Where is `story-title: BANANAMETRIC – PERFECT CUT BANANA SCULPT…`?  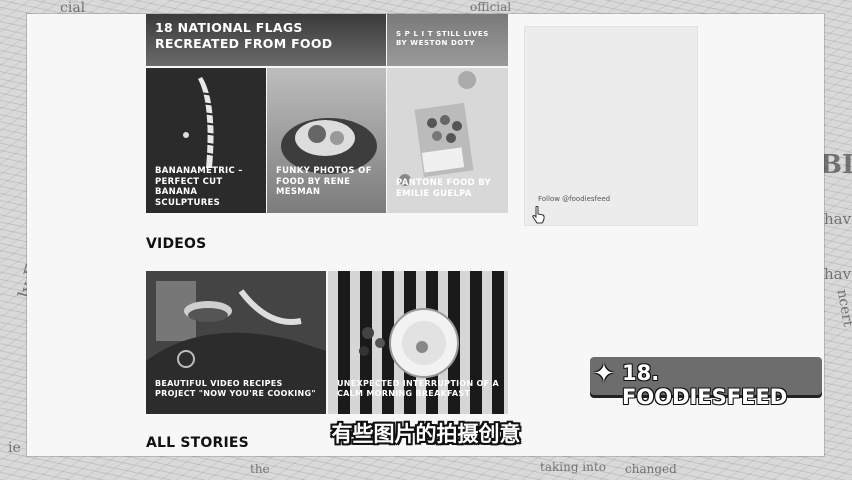
story-title: BANANAMETRIC – PERFECT CUT BANANA SCULPT… is located at coordinates (199, 187).